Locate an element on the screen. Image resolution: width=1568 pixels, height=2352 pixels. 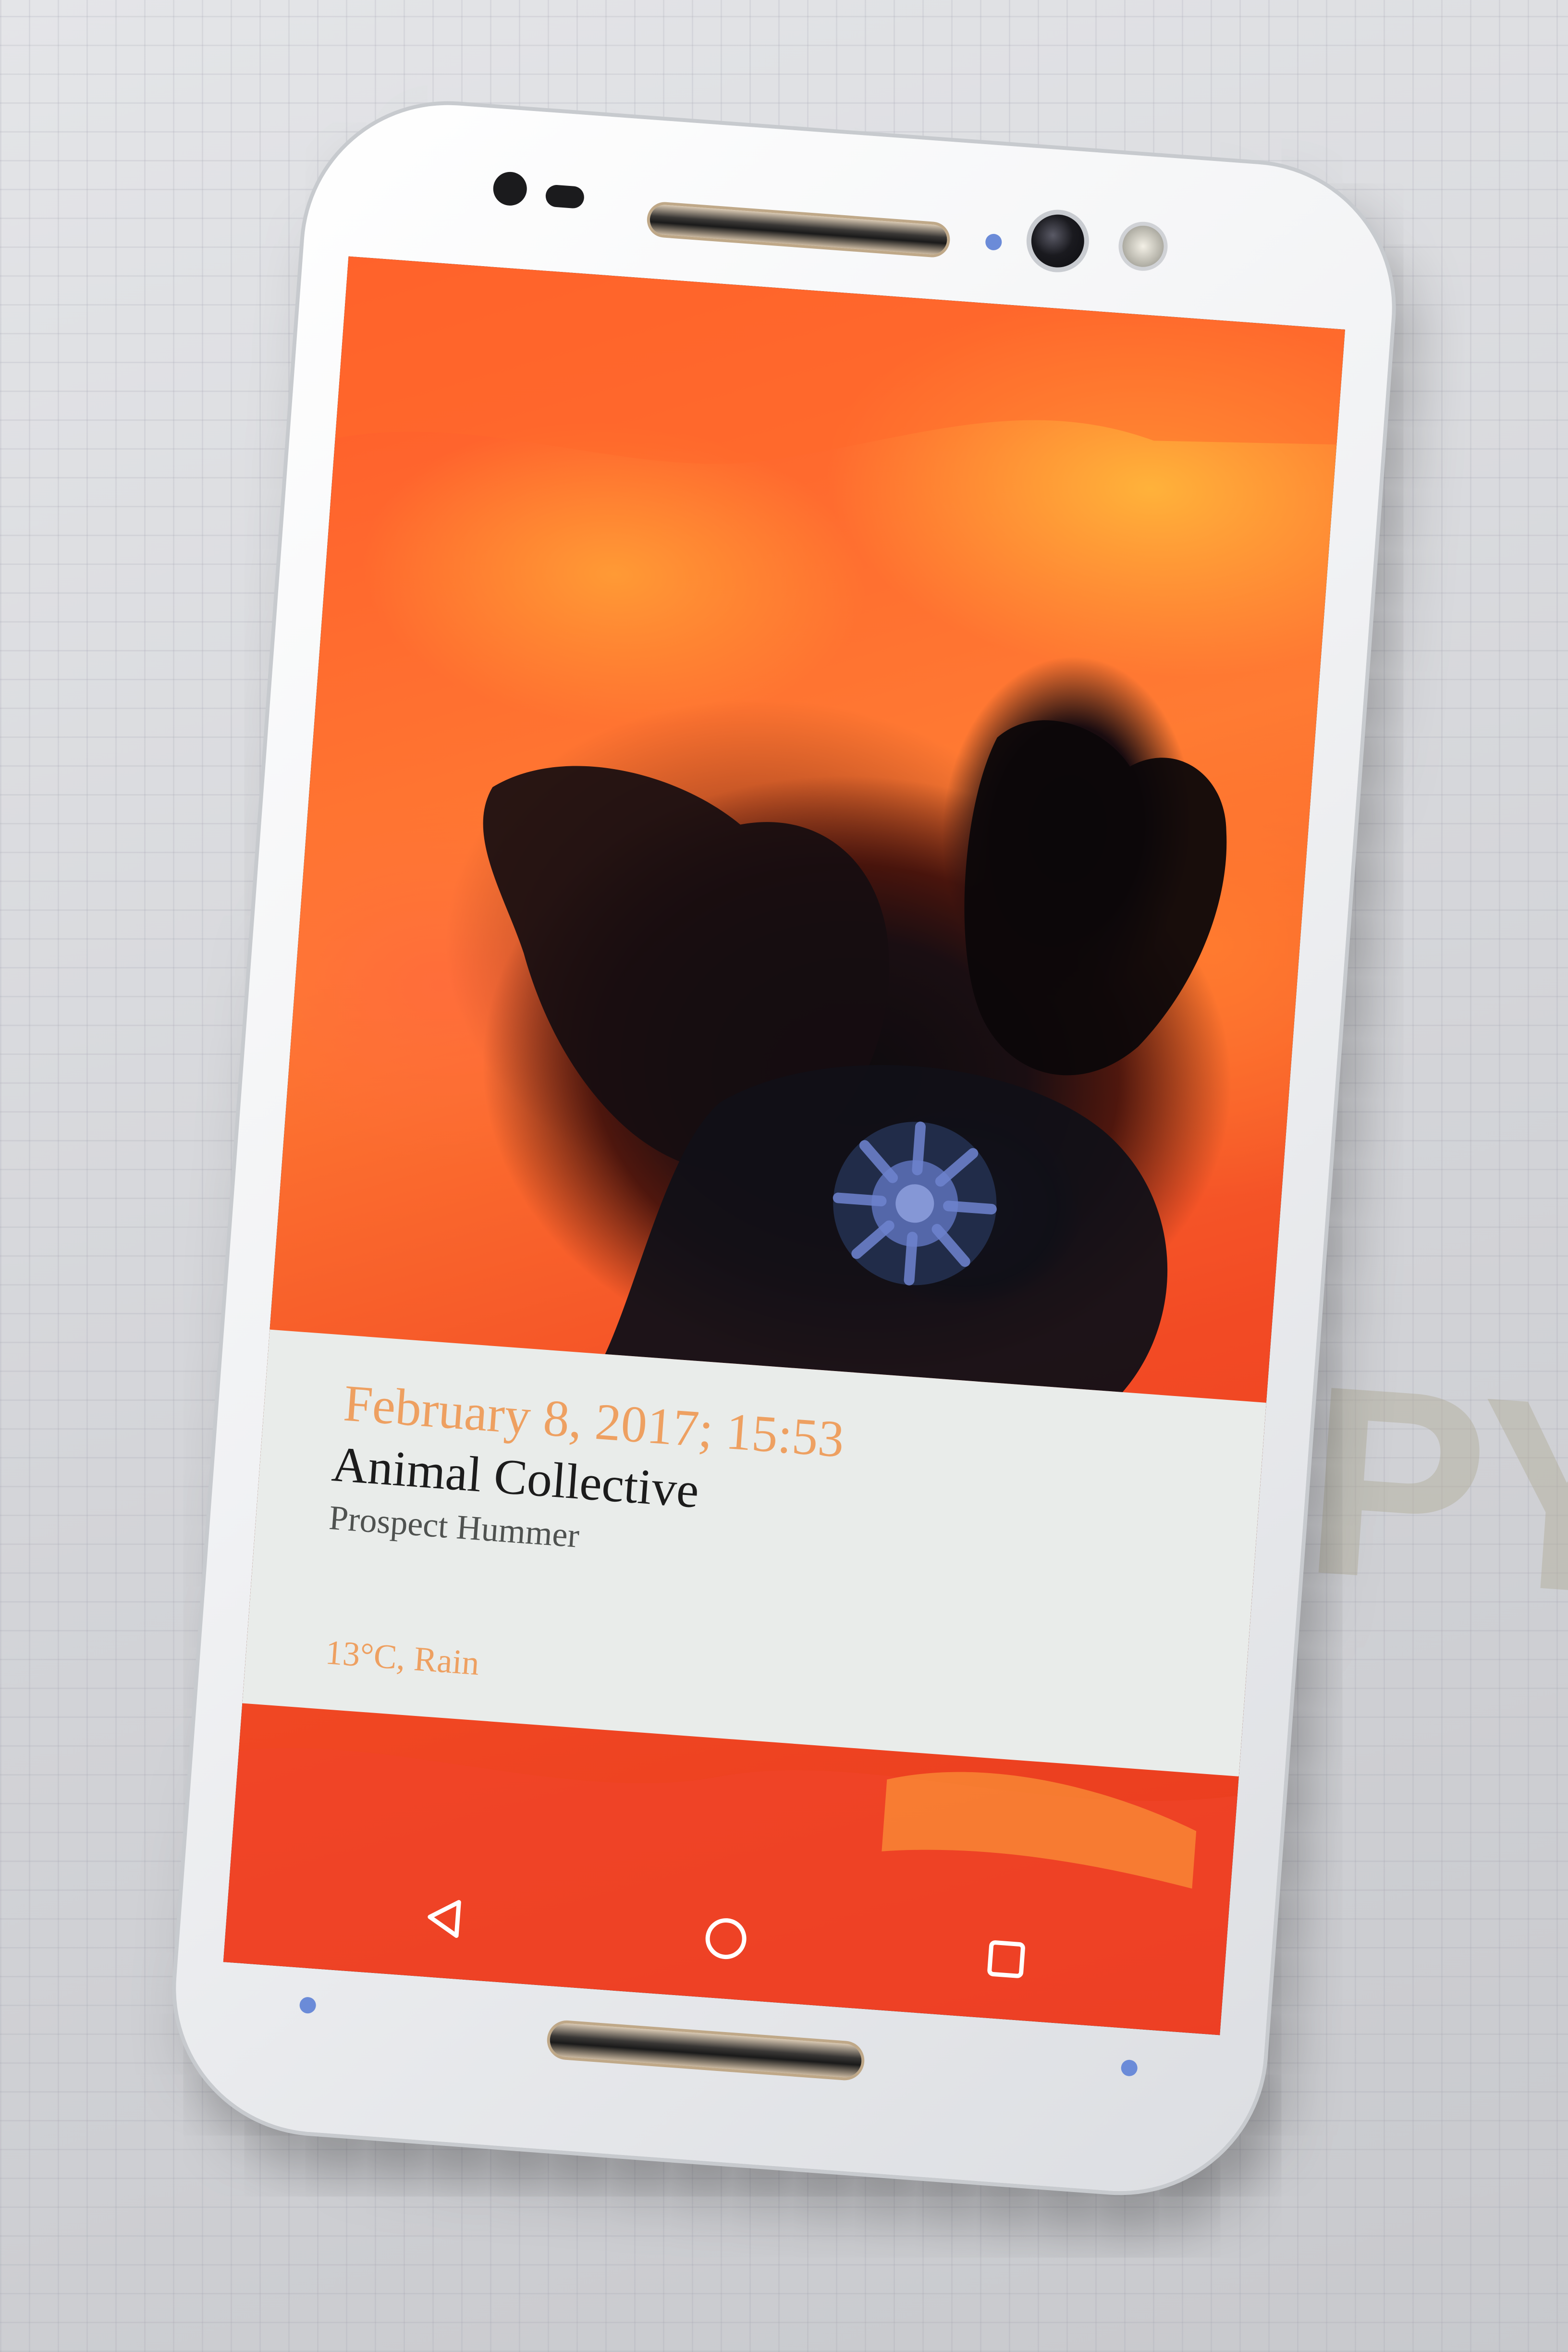
front-flash is located at coordinates (1143, 246).